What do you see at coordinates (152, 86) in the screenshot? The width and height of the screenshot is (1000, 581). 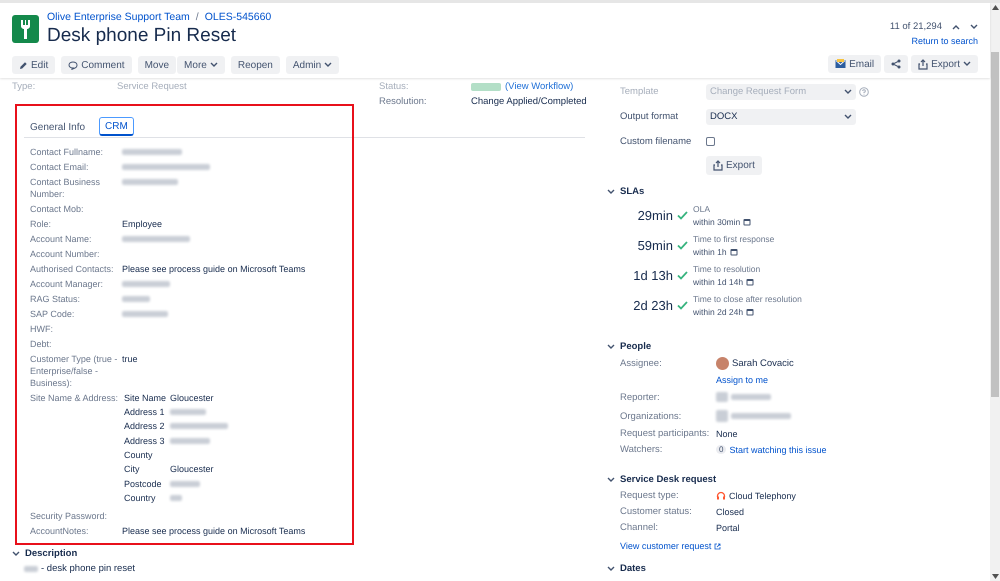 I see `field-value: Service Request` at bounding box center [152, 86].